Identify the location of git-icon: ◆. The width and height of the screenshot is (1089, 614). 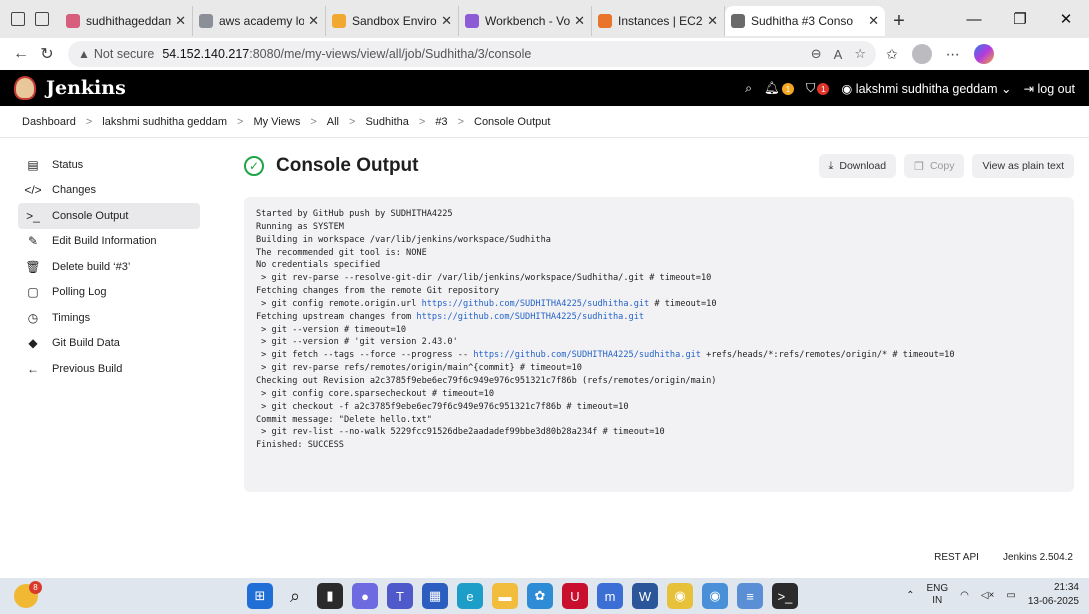
(33, 343).